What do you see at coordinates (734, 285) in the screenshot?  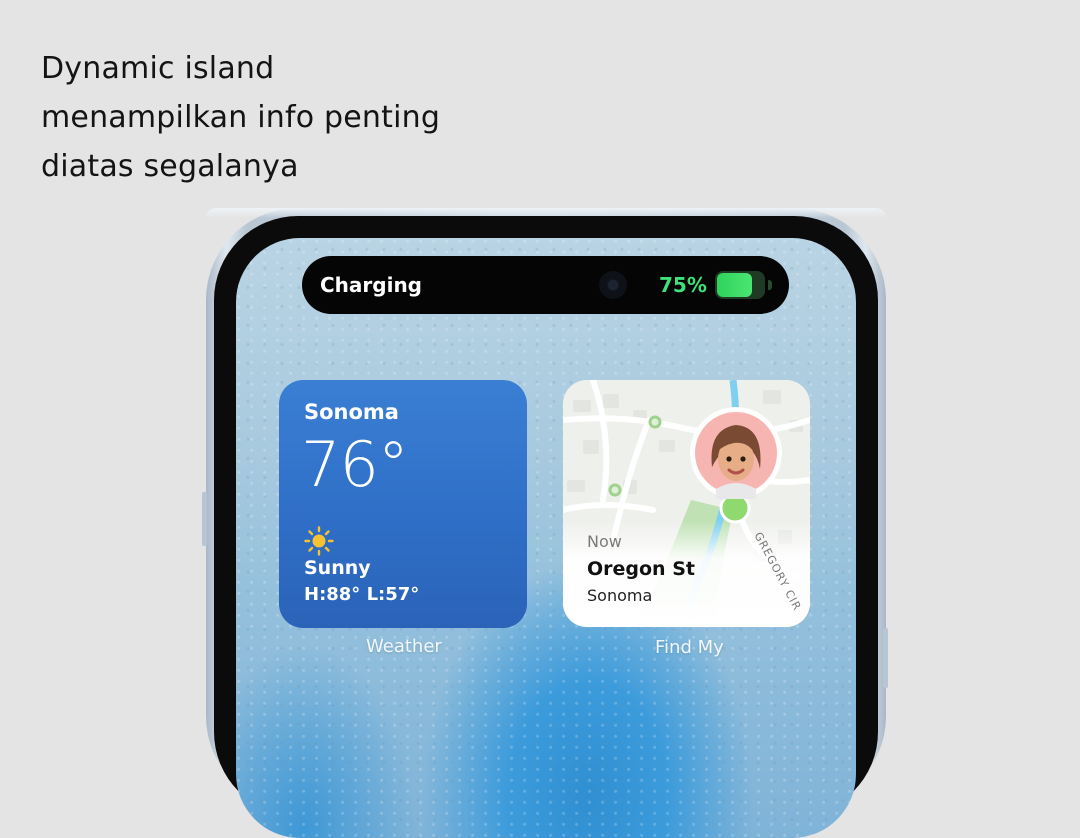 I see `battery-level-fill` at bounding box center [734, 285].